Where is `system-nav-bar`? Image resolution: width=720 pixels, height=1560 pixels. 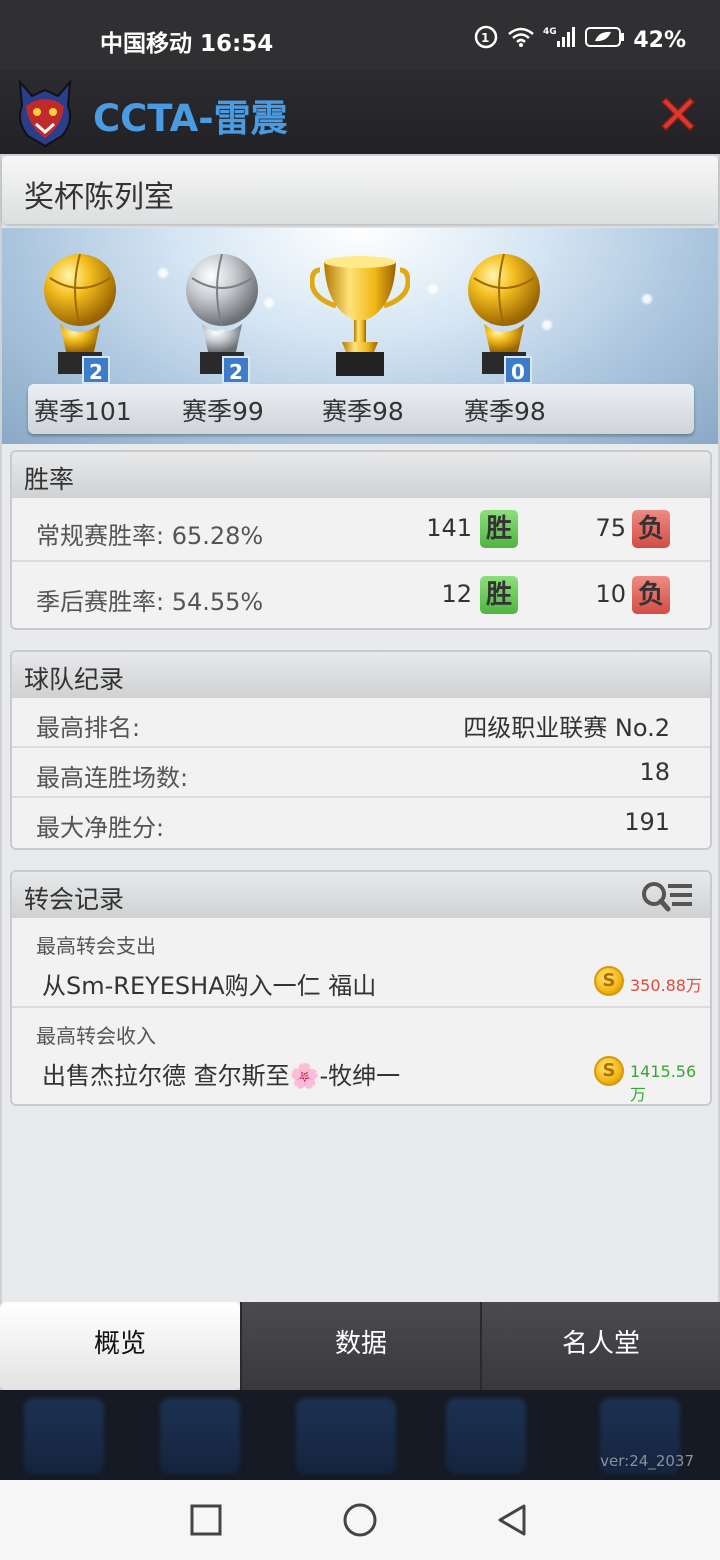 system-nav-bar is located at coordinates (360, 1520).